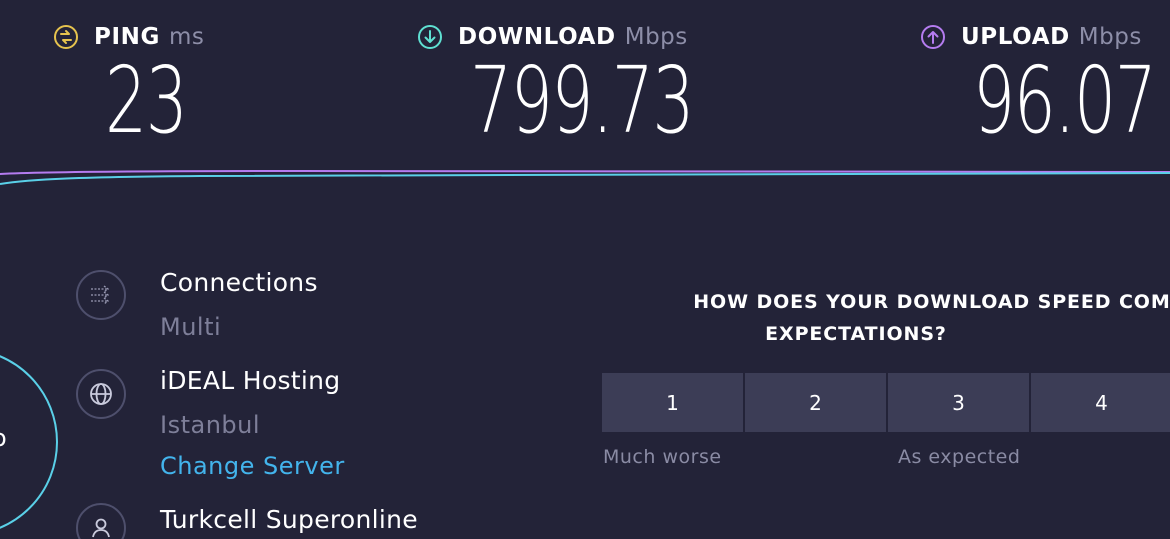 This screenshot has height=539, width=1170. What do you see at coordinates (210, 425) in the screenshot?
I see `server-location: Istanbul` at bounding box center [210, 425].